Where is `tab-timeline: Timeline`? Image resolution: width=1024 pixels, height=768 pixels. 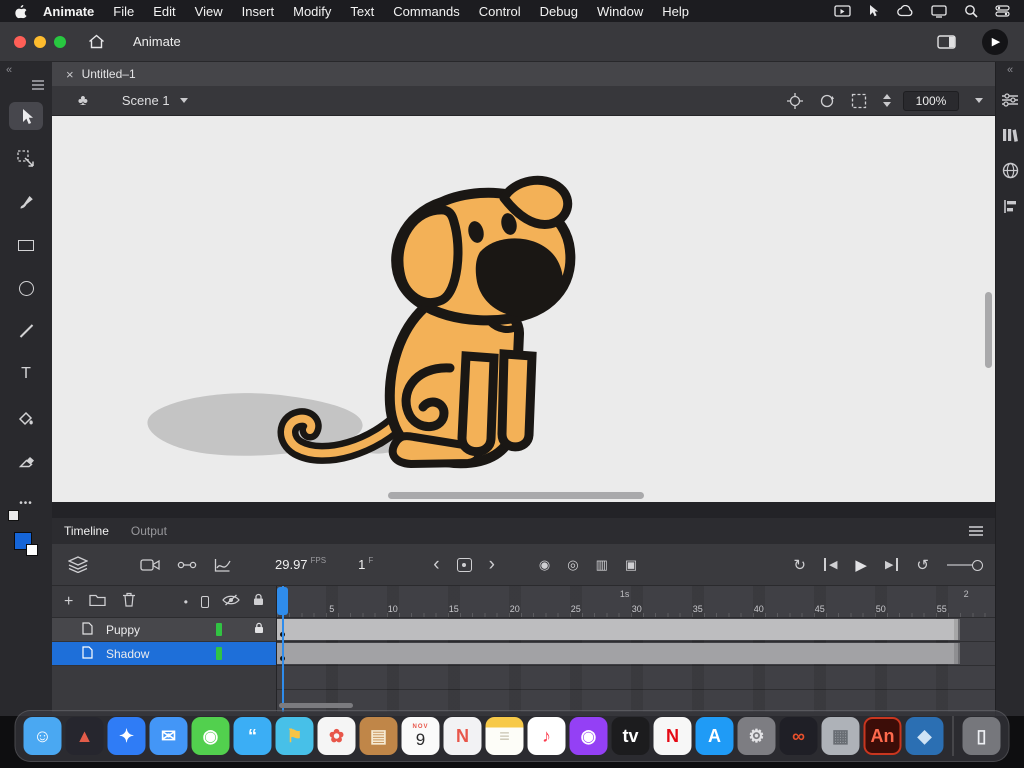
tab-timeline: Timeline is located at coordinates (86, 531).